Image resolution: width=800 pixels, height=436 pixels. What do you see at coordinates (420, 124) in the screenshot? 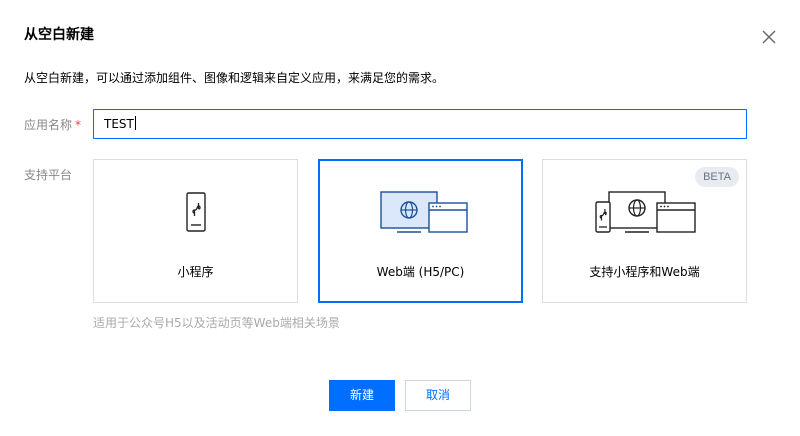
I see `app-name-input: TEST` at bounding box center [420, 124].